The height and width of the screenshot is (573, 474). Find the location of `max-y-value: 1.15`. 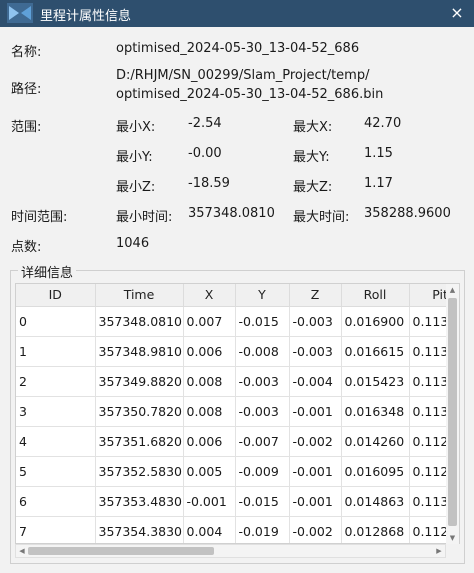

max-y-value: 1.15 is located at coordinates (378, 153).